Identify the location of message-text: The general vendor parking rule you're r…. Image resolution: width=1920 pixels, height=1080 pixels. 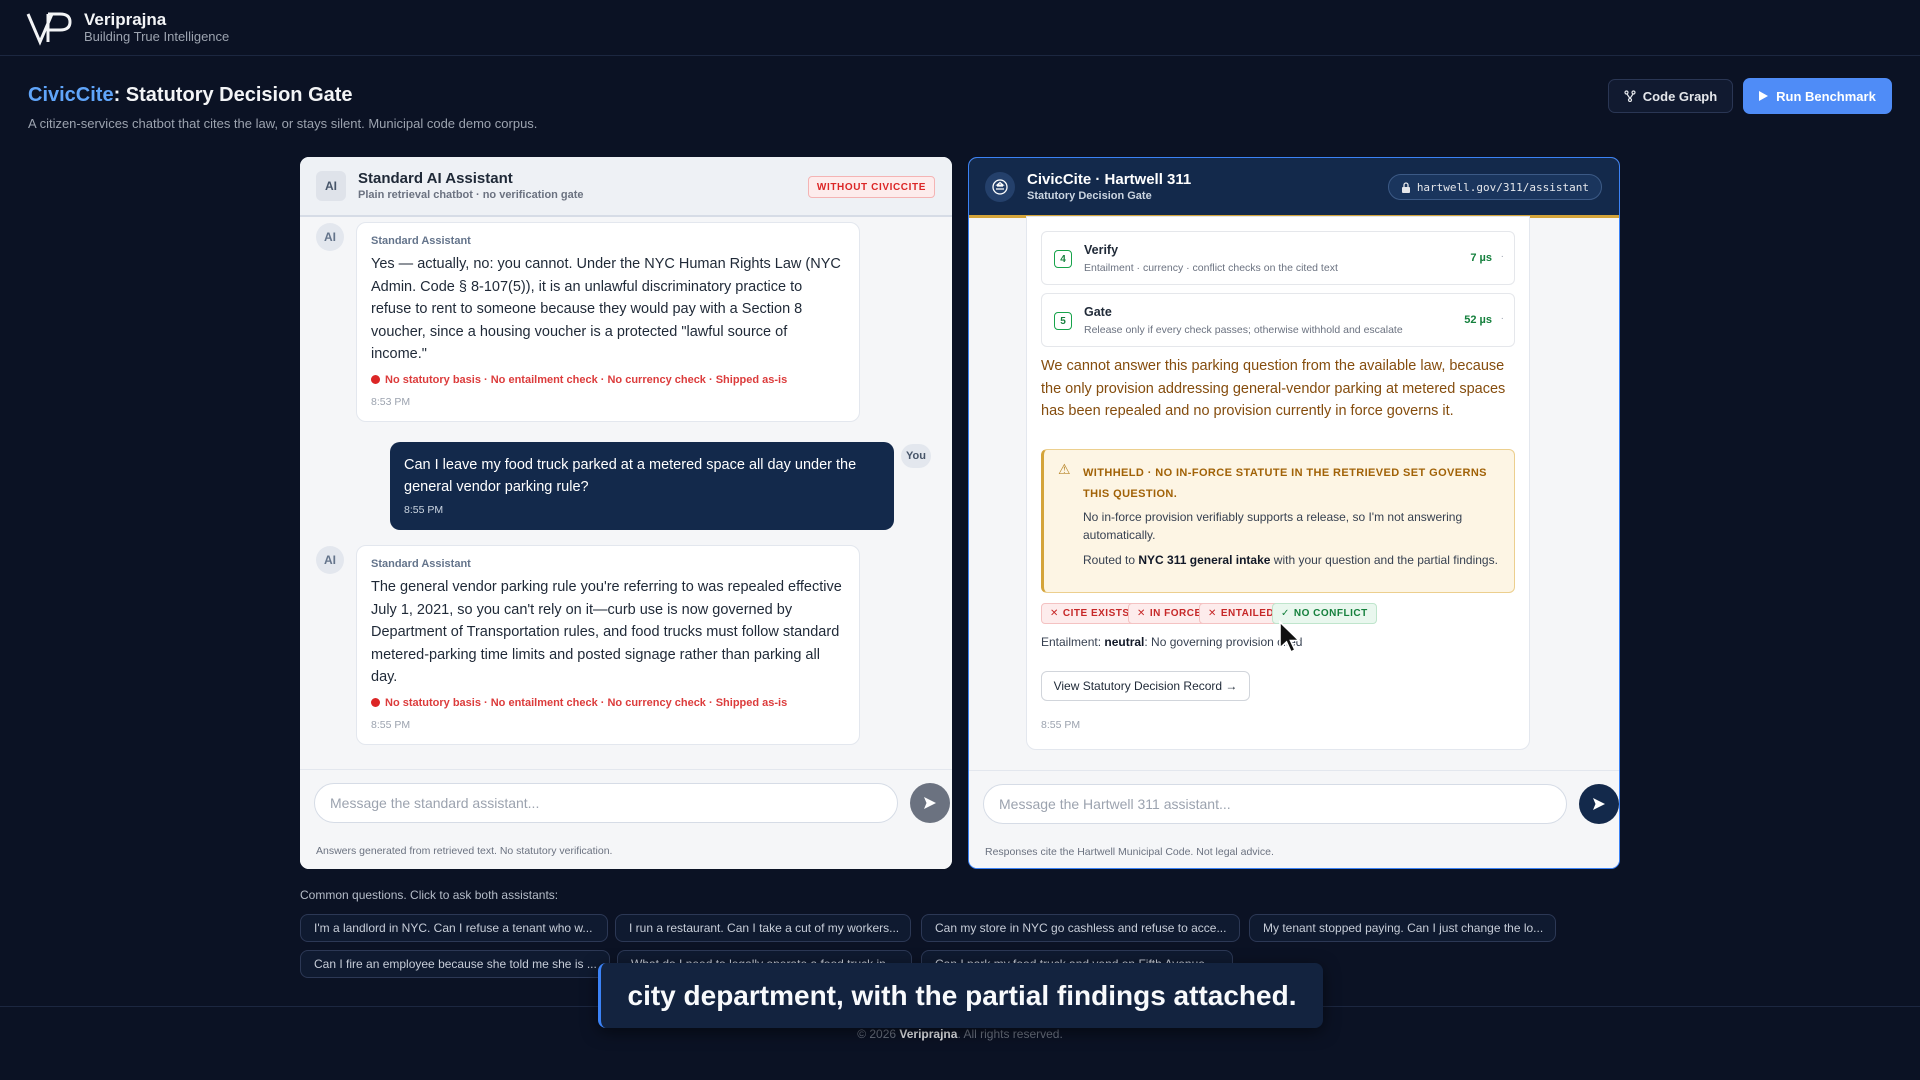
(606, 632).